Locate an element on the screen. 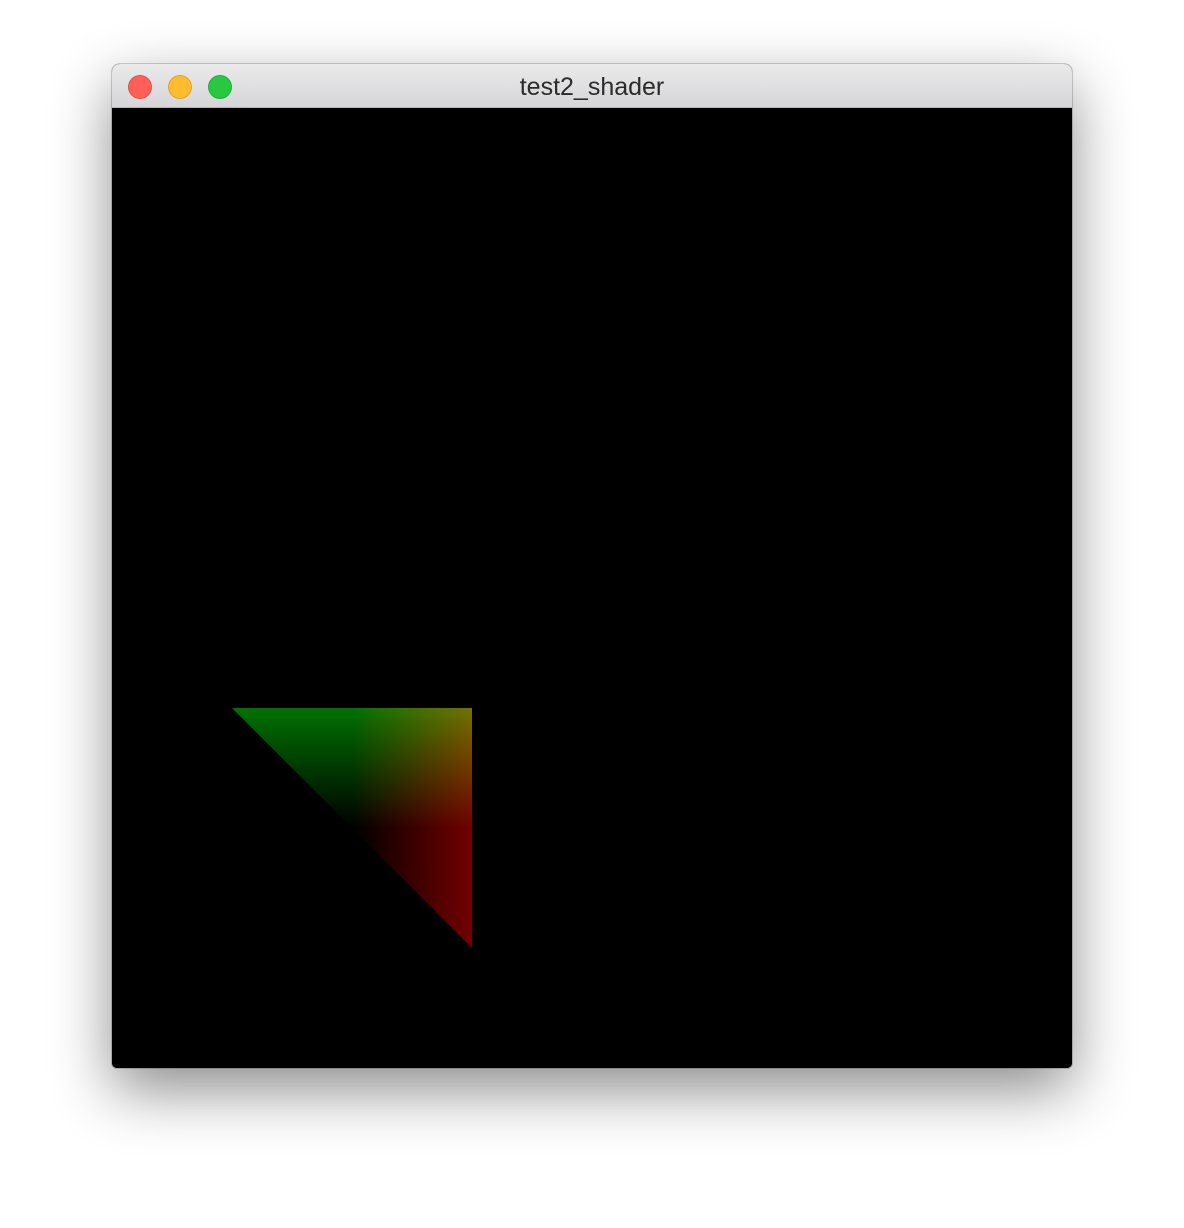 The image size is (1184, 1228). shader-output is located at coordinates (352, 828).